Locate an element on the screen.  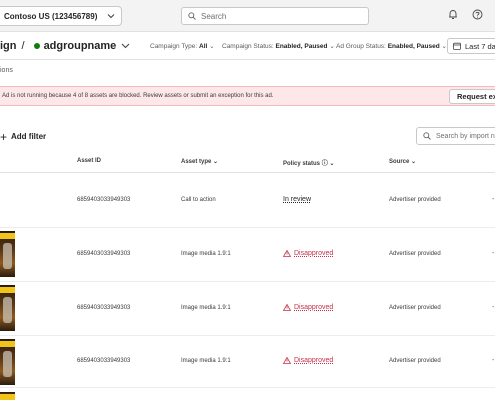
column-header-label: Source is located at coordinates (399, 162).